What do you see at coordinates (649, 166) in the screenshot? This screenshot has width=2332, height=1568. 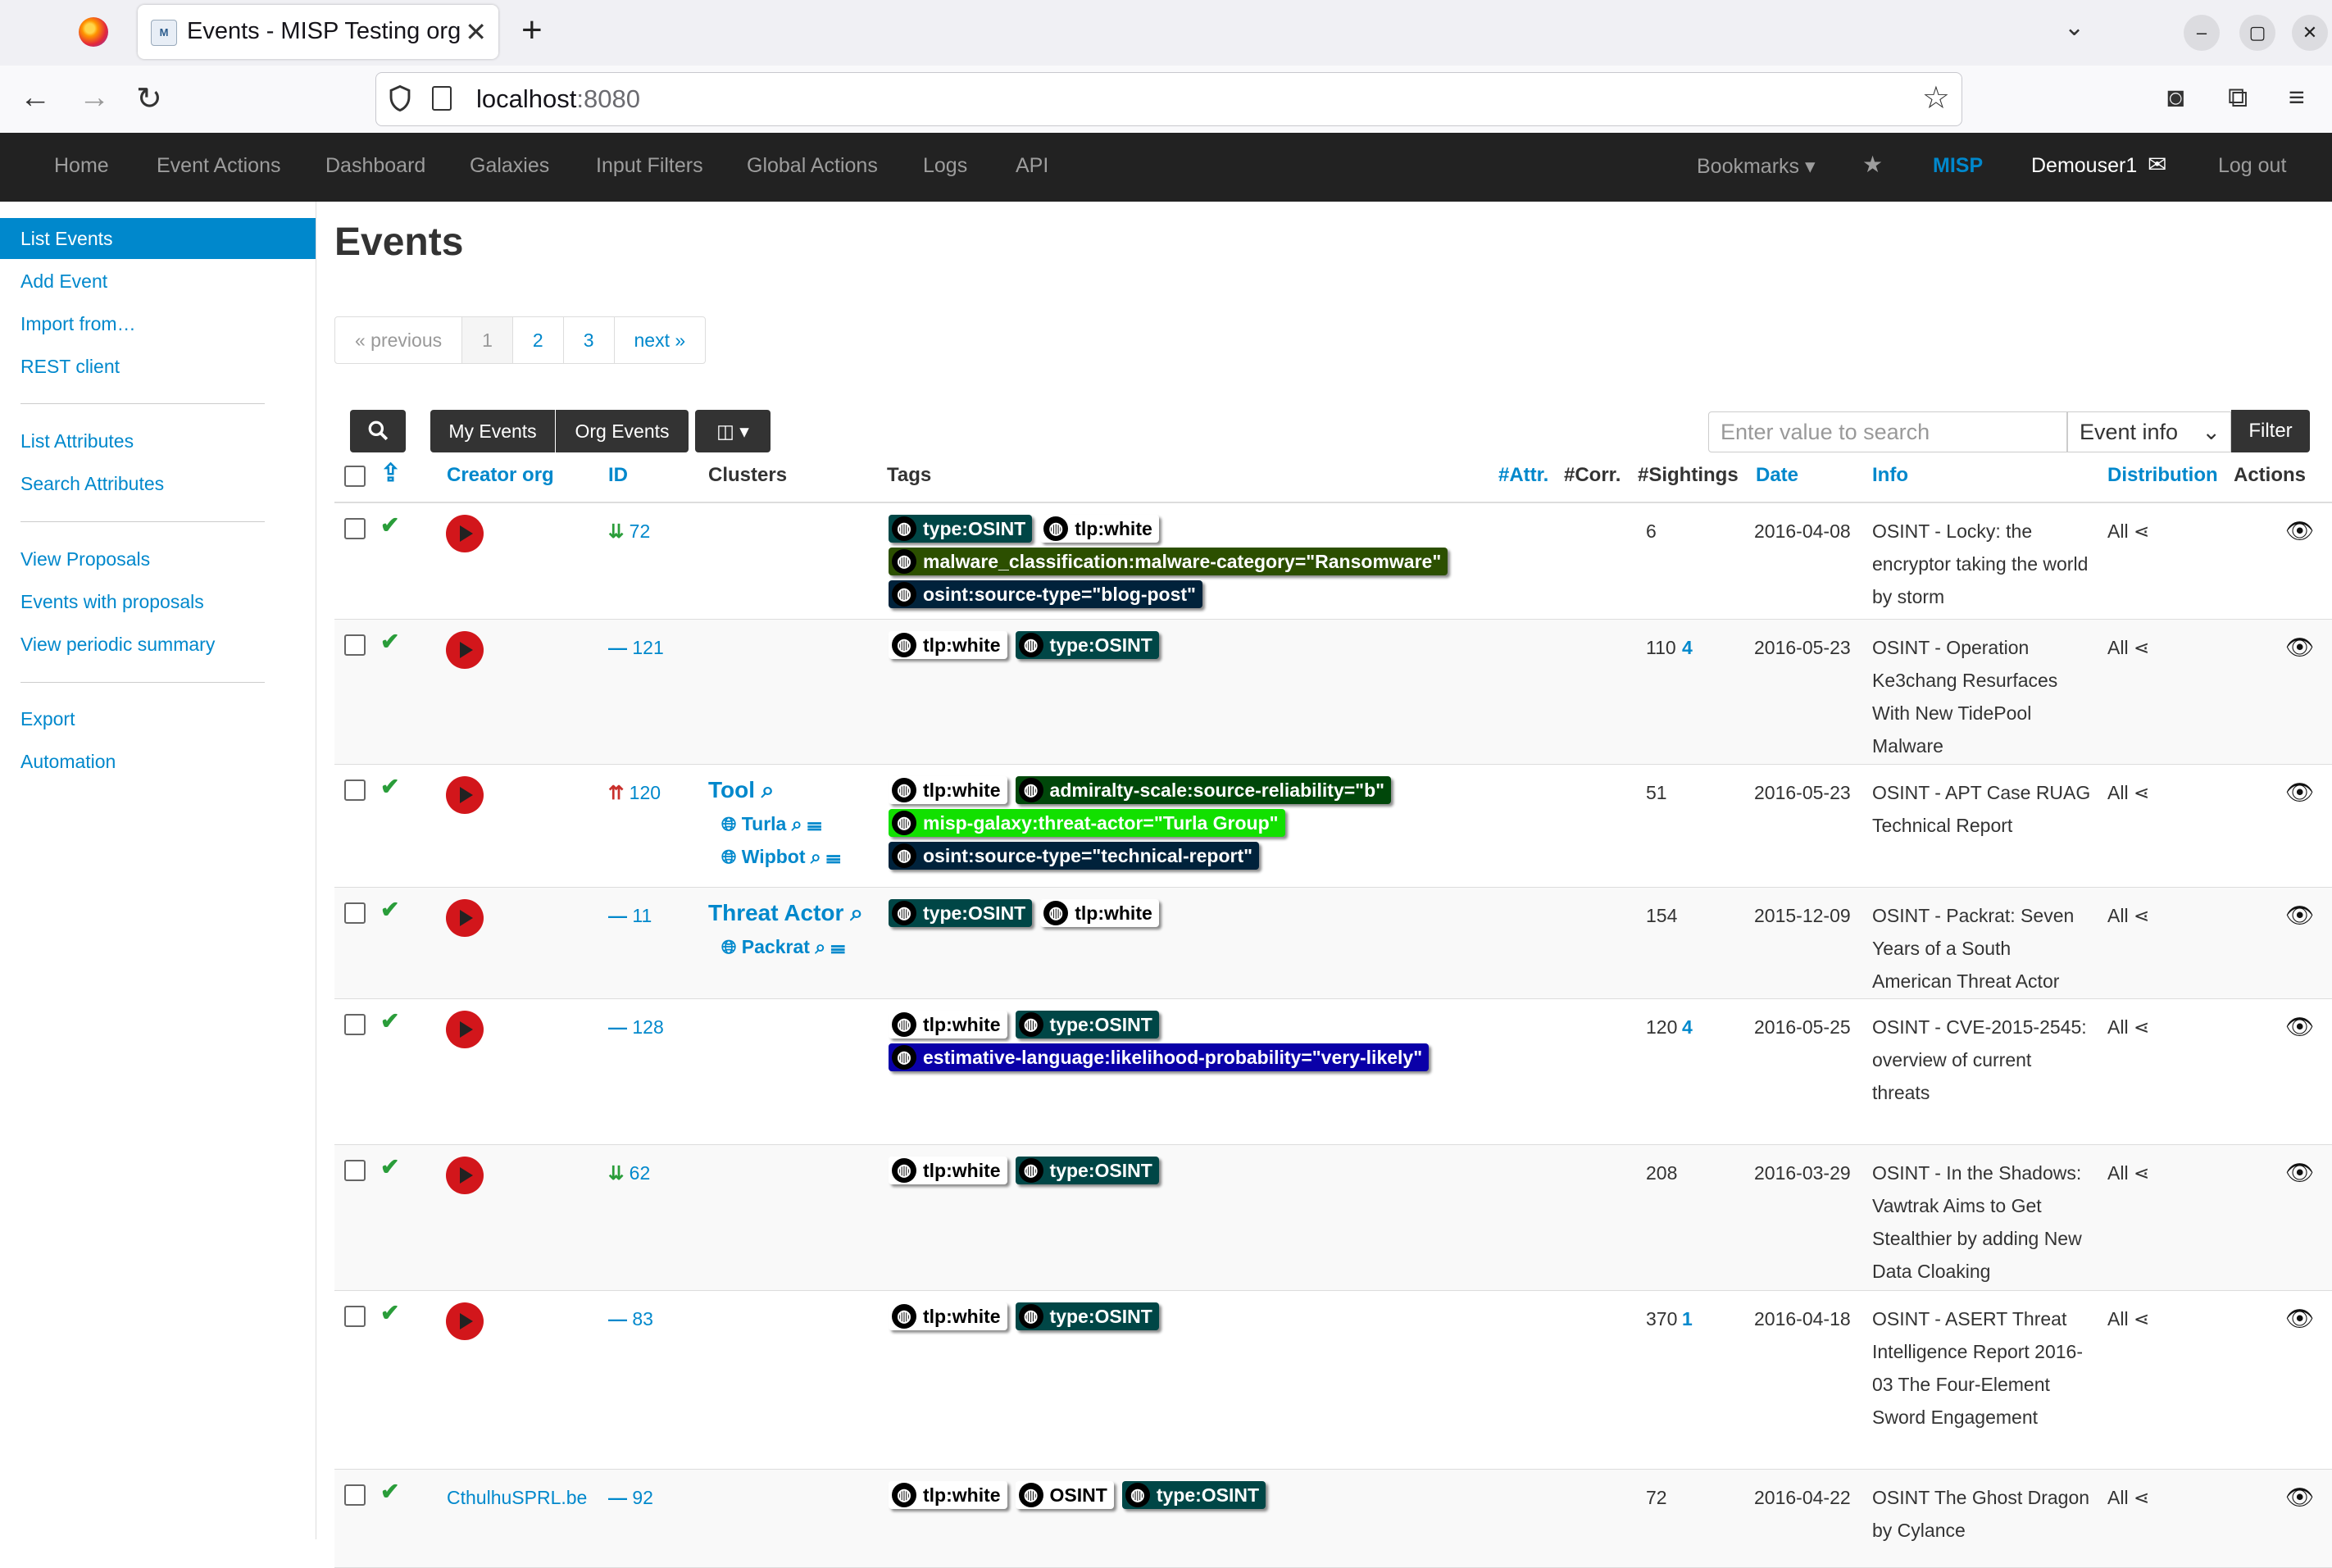 I see `nav-input-filters: Input Filters` at bounding box center [649, 166].